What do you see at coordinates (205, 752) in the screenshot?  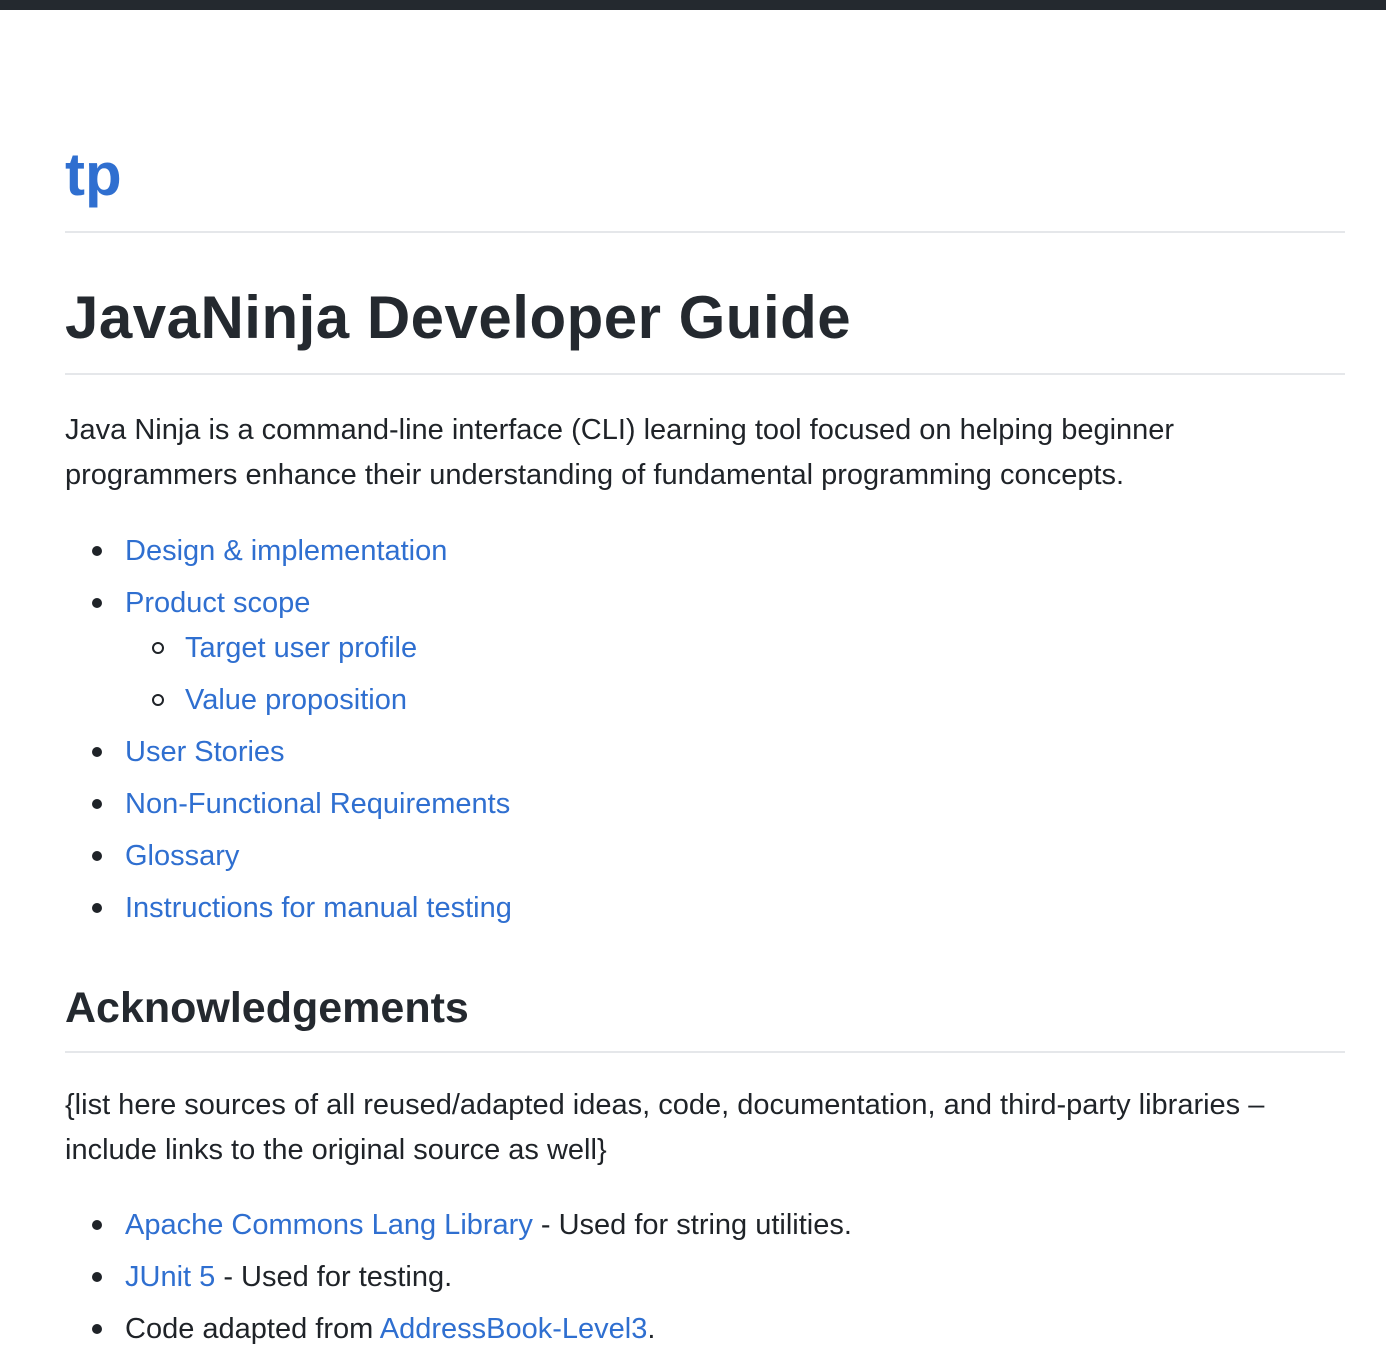 I see `toc-link-user-stories: User Stories` at bounding box center [205, 752].